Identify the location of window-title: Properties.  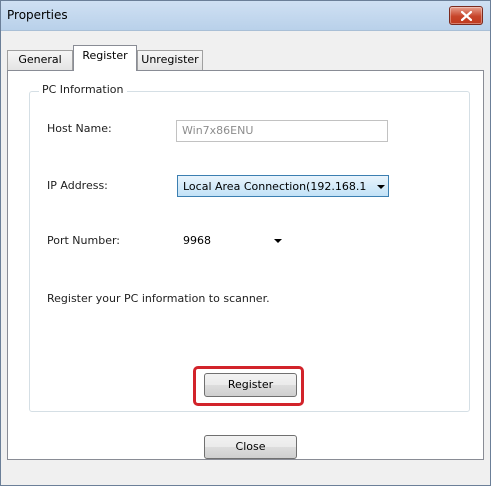
(37, 15).